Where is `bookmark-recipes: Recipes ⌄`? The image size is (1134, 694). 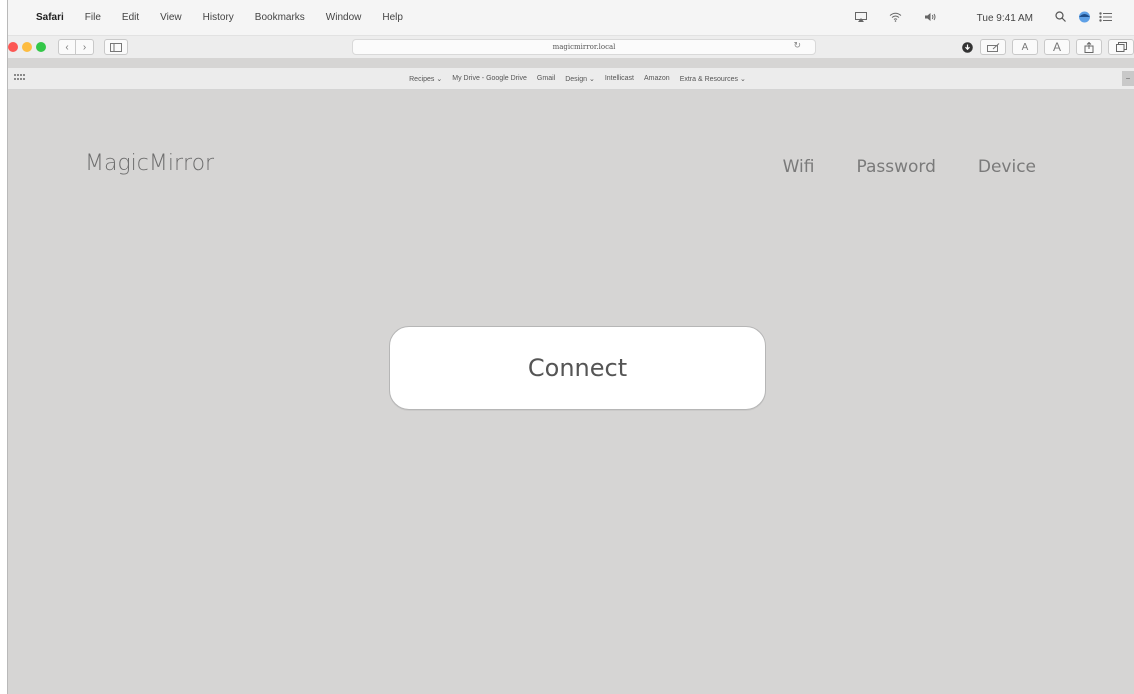
bookmark-recipes: Recipes ⌄ is located at coordinates (425, 79).